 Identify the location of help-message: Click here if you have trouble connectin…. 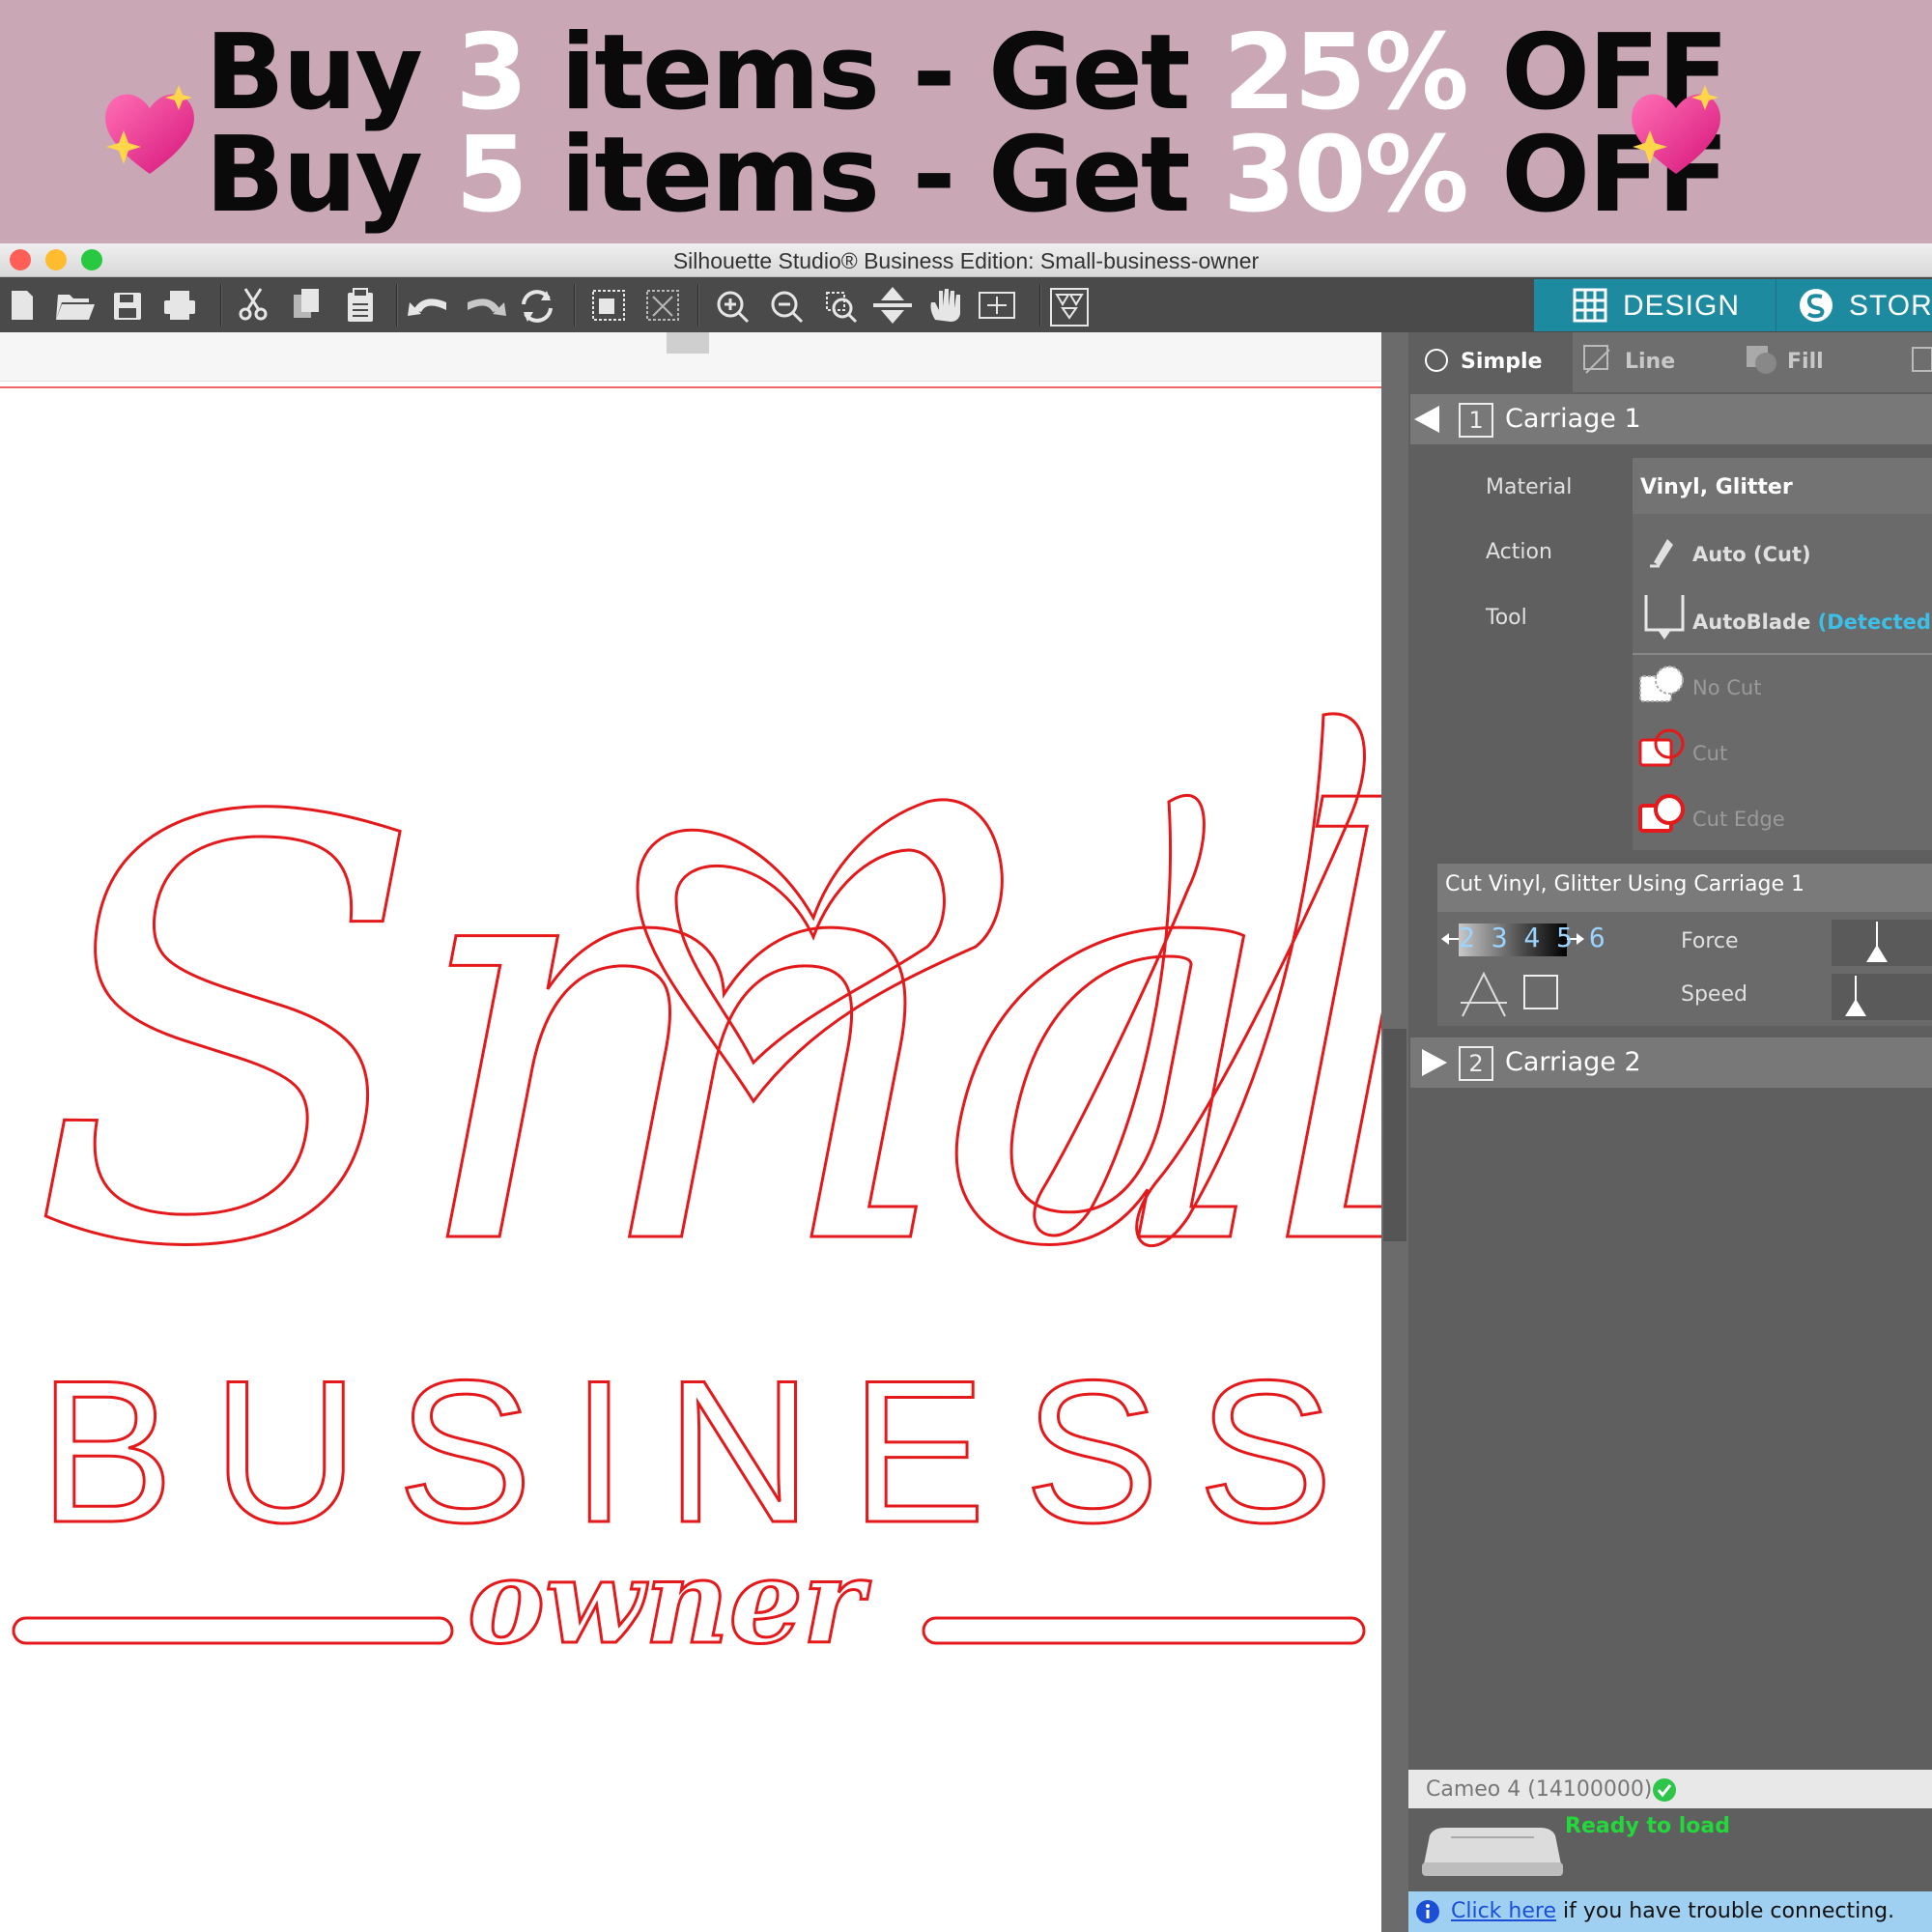
(1672, 1911).